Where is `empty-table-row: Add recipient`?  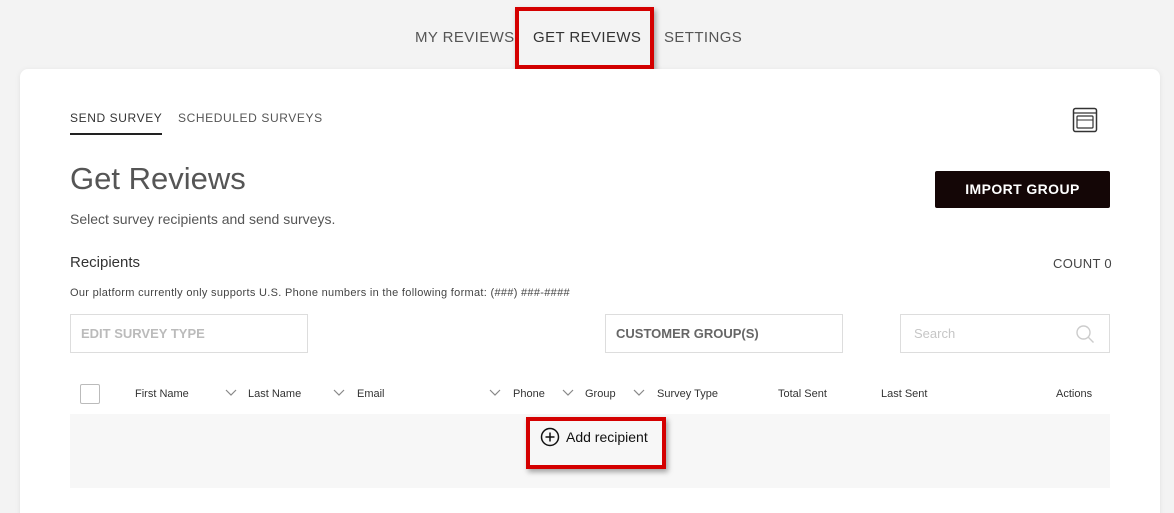 empty-table-row: Add recipient is located at coordinates (590, 451).